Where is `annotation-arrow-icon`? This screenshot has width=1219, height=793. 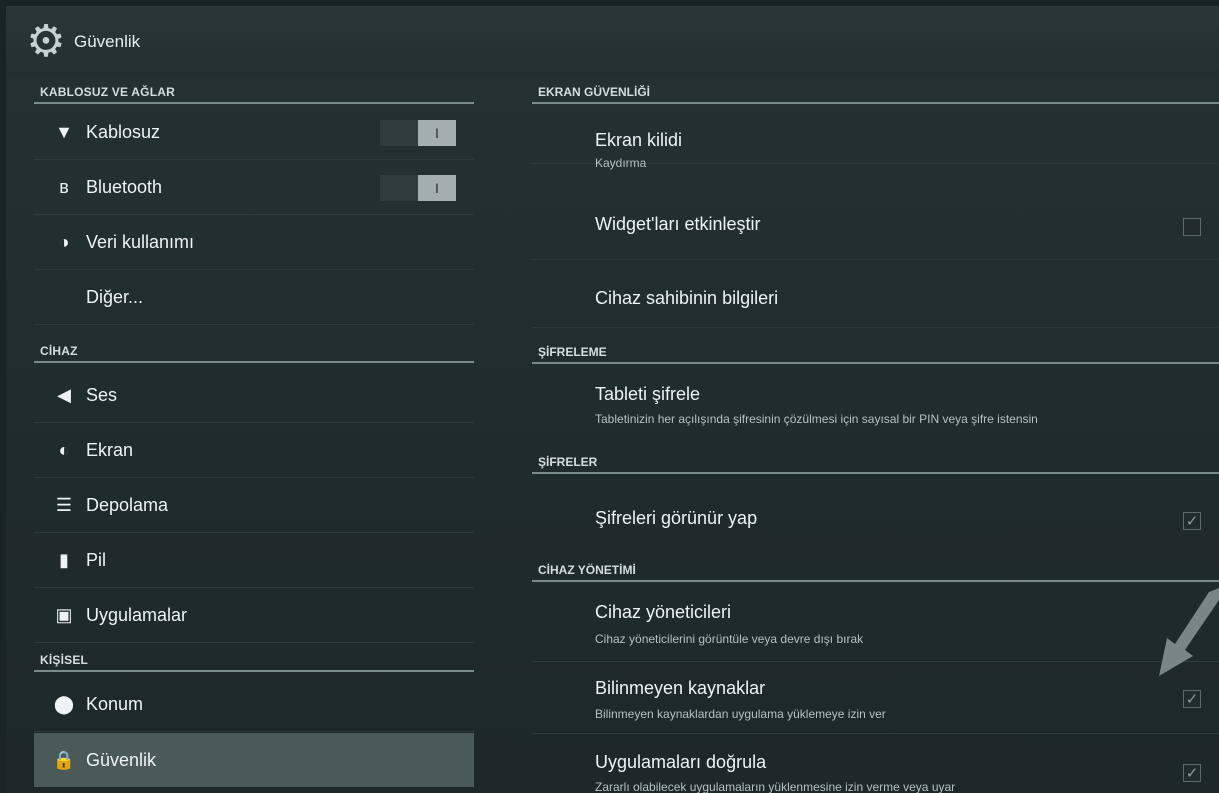
annotation-arrow-icon is located at coordinates (1189, 632).